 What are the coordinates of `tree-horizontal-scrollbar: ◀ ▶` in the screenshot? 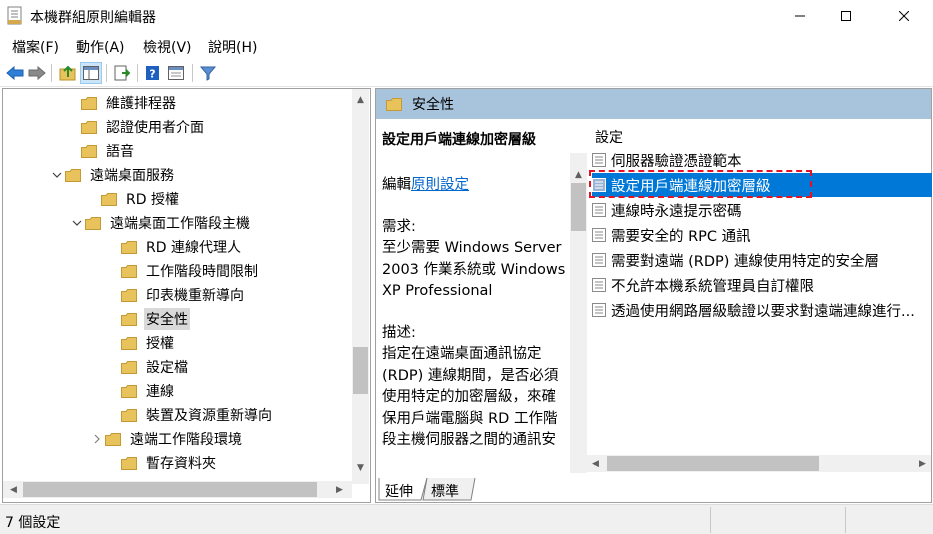 It's located at (177, 489).